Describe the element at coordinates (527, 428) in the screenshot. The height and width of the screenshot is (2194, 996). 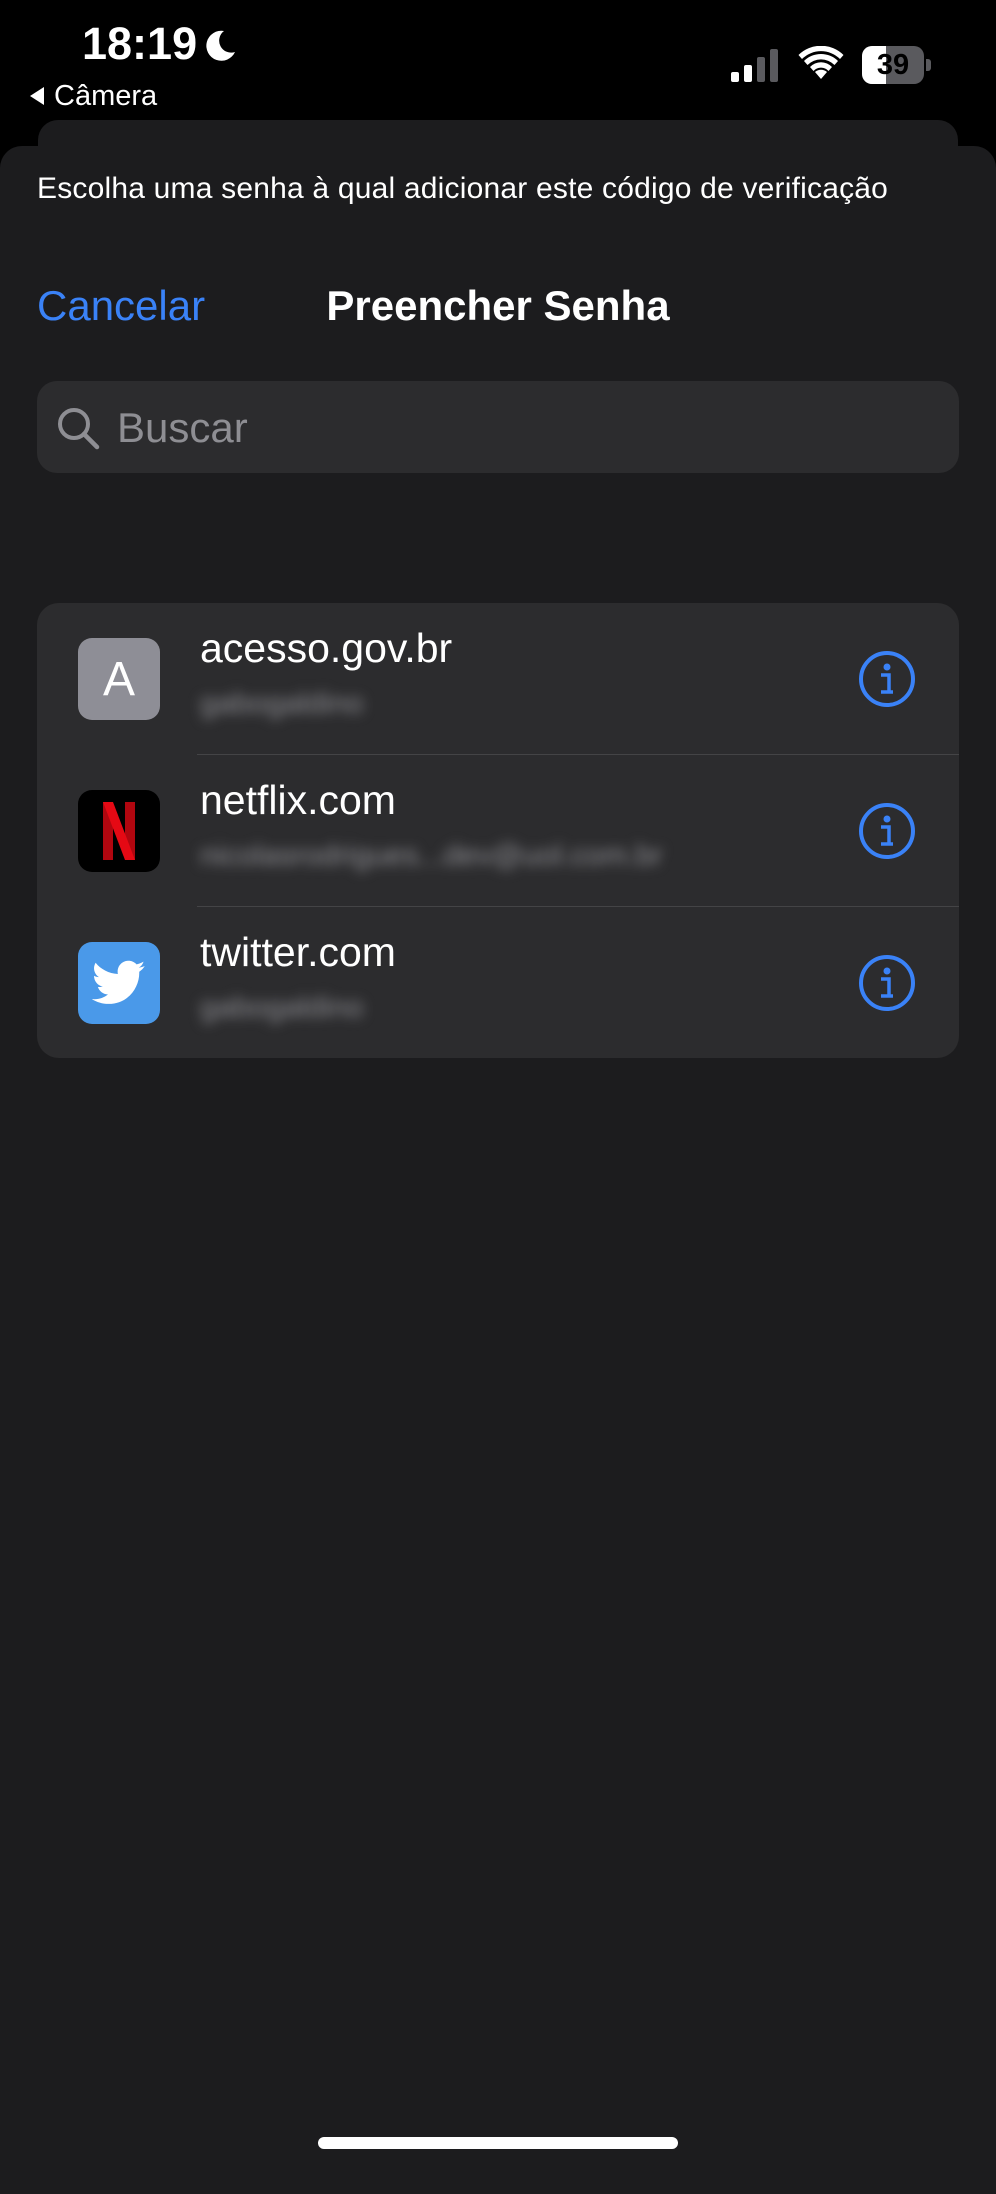
I see `search-input` at that location.